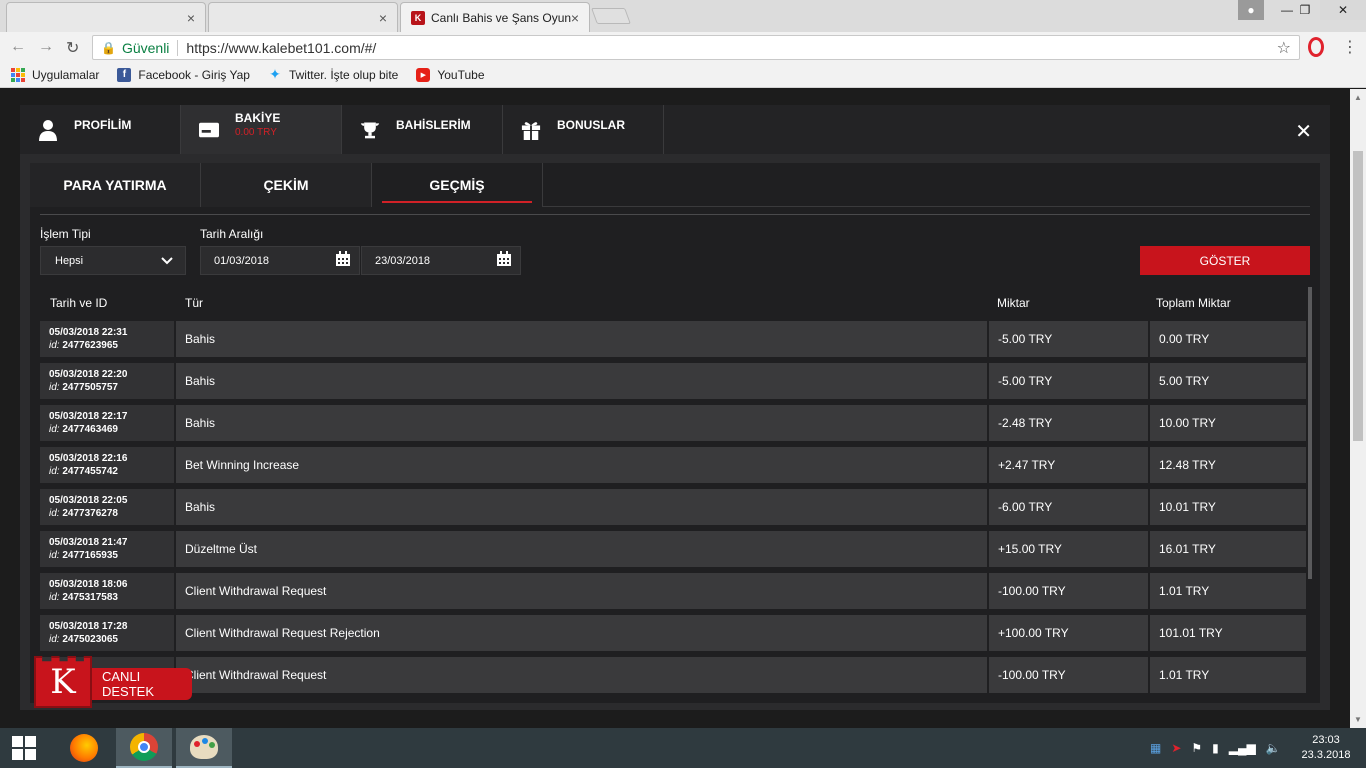  I want to click on tab-history: GEÇMİŞ, so click(457, 185).